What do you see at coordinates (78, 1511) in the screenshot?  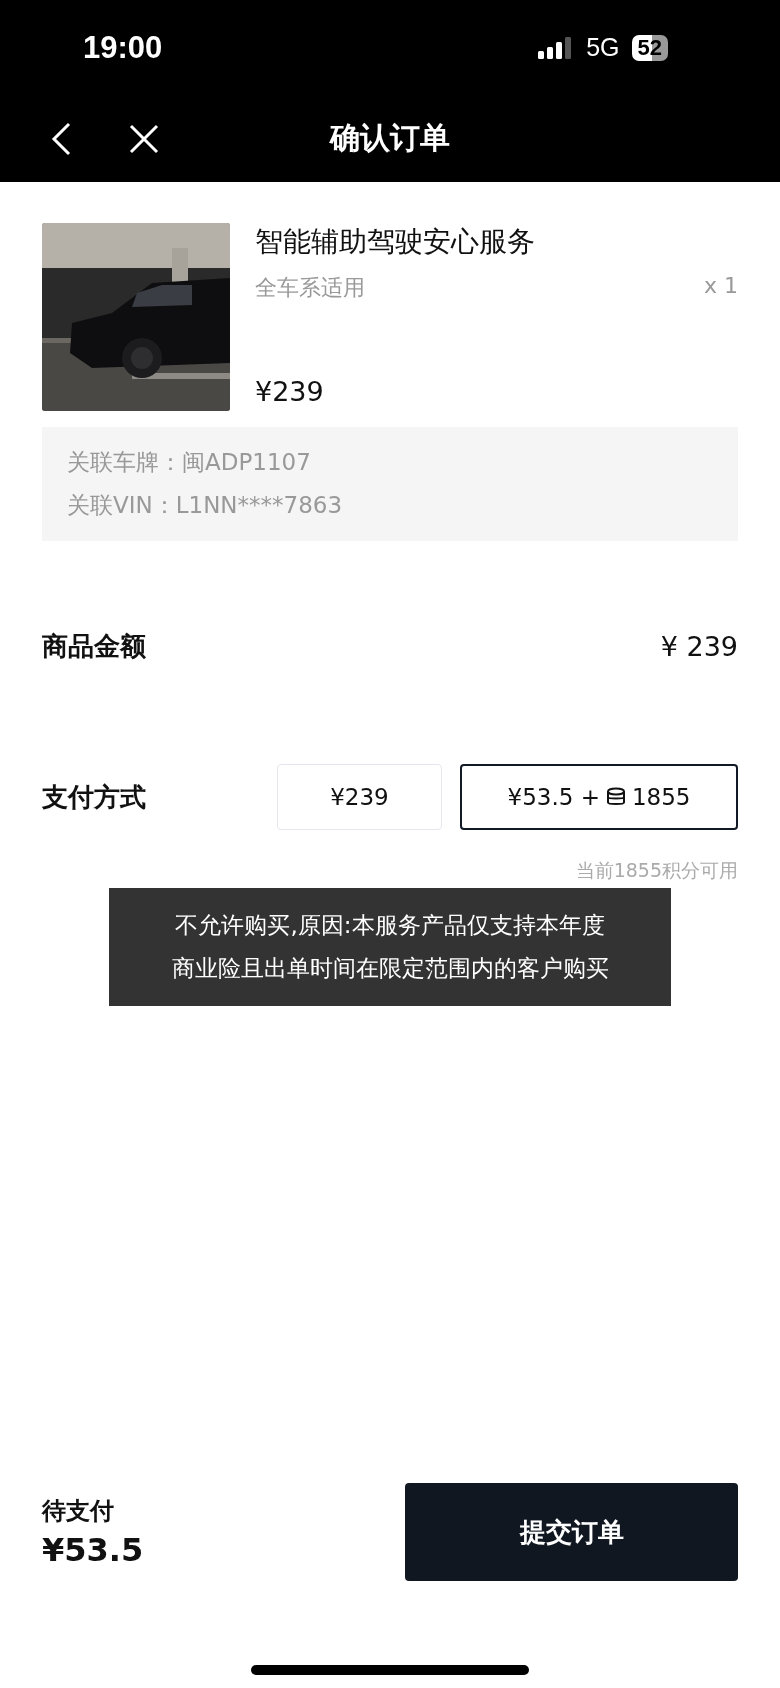 I see `pending-payment-label: 待支付` at bounding box center [78, 1511].